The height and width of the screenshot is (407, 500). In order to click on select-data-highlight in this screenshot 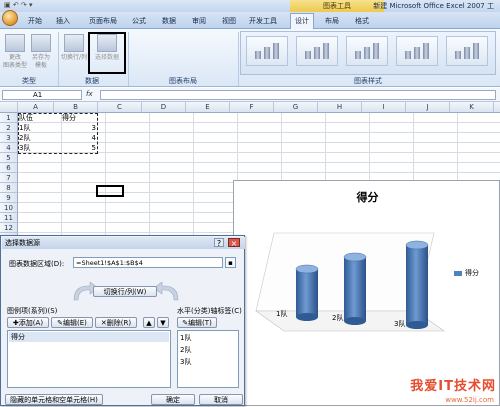, I will do `click(107, 53)`.